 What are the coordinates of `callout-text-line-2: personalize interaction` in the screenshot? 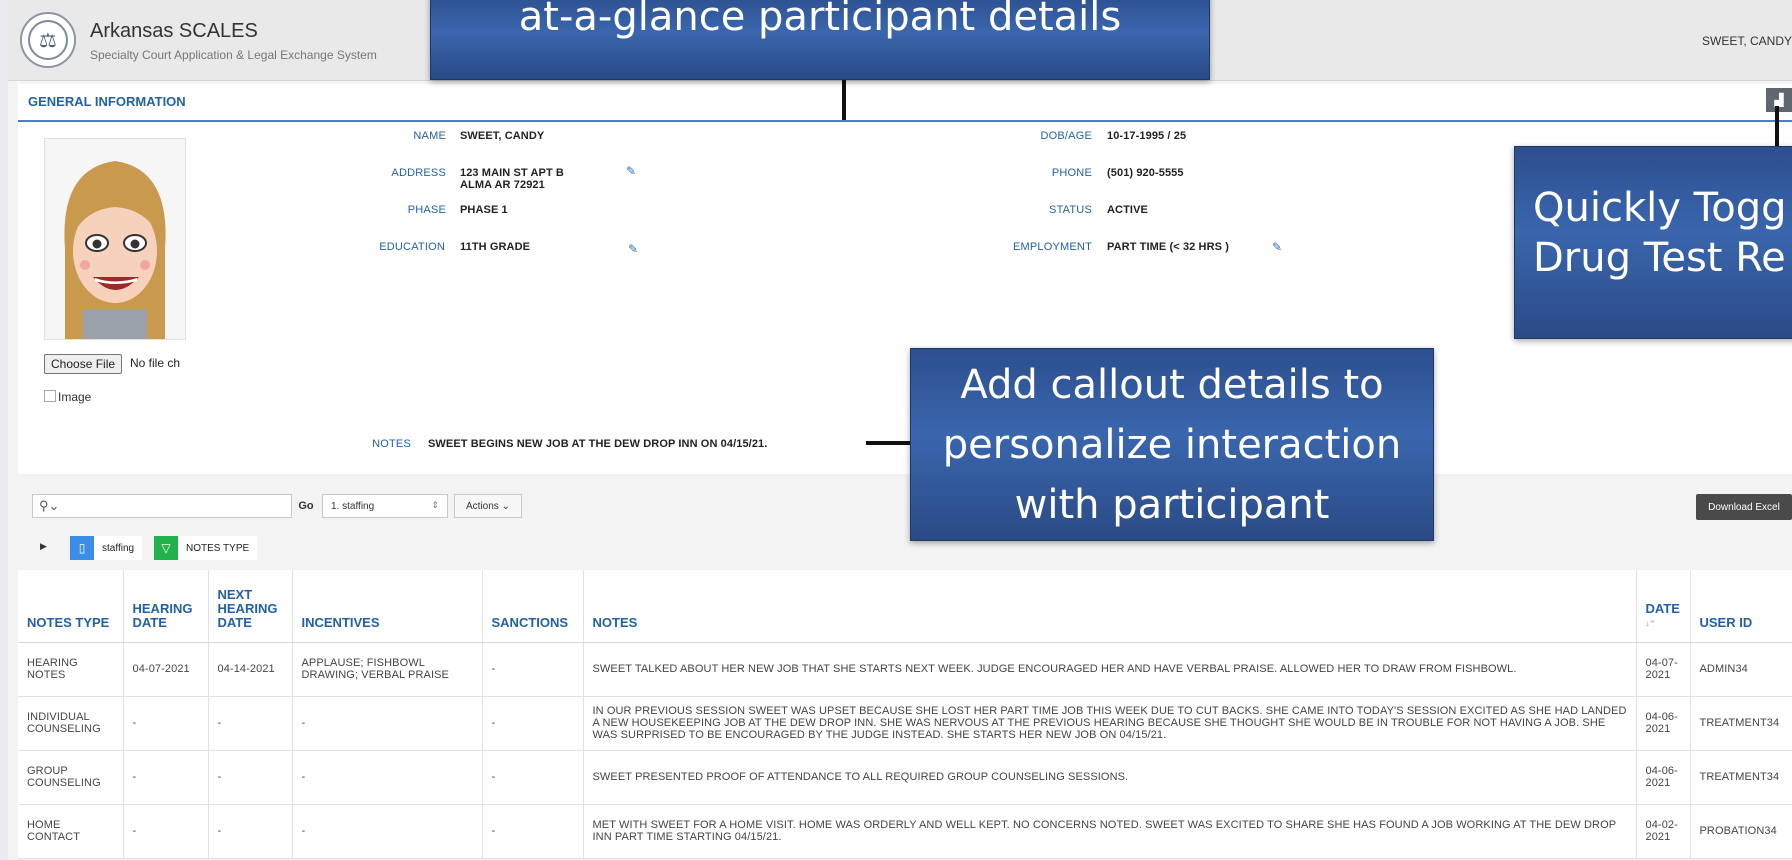 It's located at (1172, 445).